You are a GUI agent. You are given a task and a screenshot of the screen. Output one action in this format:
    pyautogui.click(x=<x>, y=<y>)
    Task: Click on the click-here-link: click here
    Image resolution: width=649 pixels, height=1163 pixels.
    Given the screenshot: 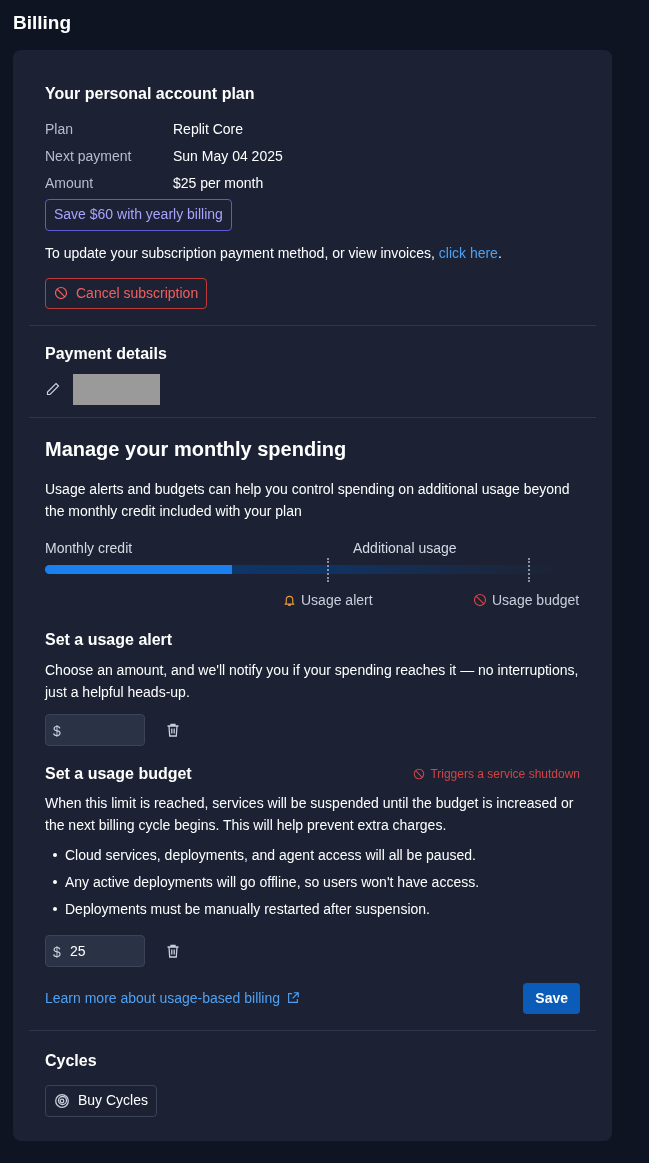 What is the action you would take?
    pyautogui.click(x=468, y=252)
    